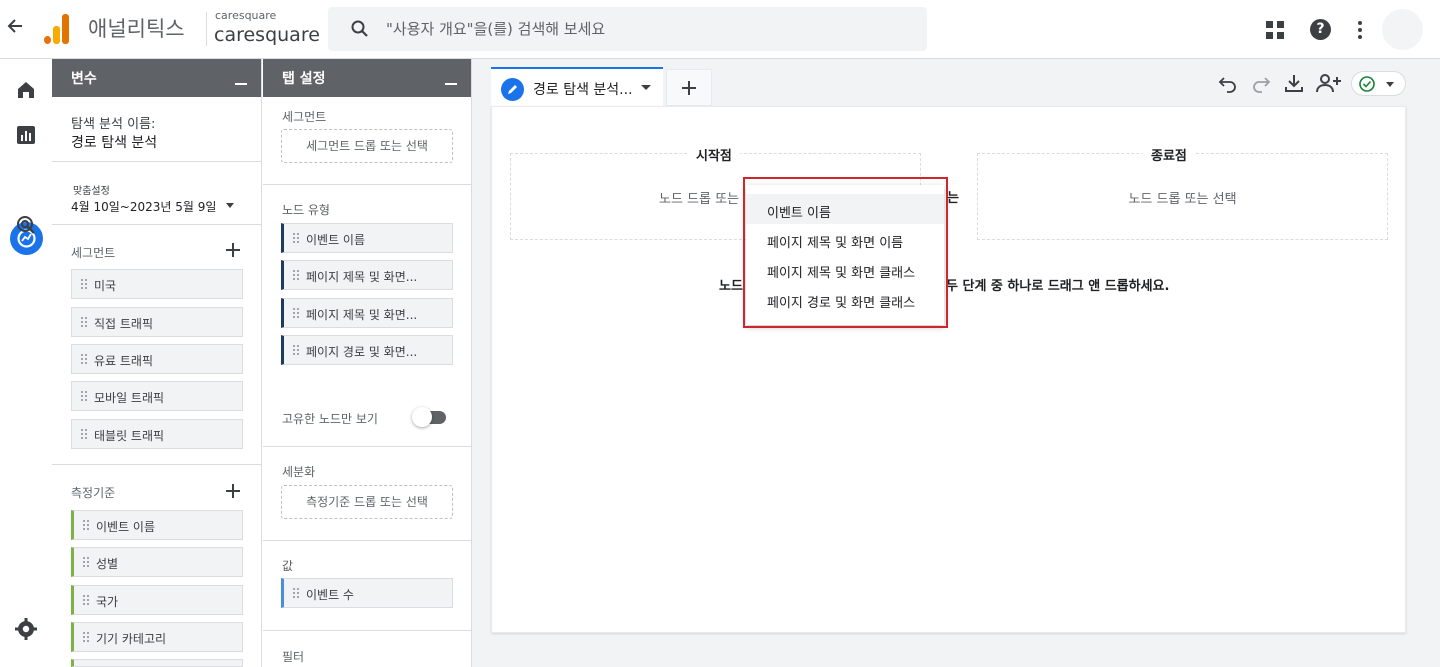 Image resolution: width=1440 pixels, height=667 pixels. What do you see at coordinates (26, 135) in the screenshot?
I see `reports-icon` at bounding box center [26, 135].